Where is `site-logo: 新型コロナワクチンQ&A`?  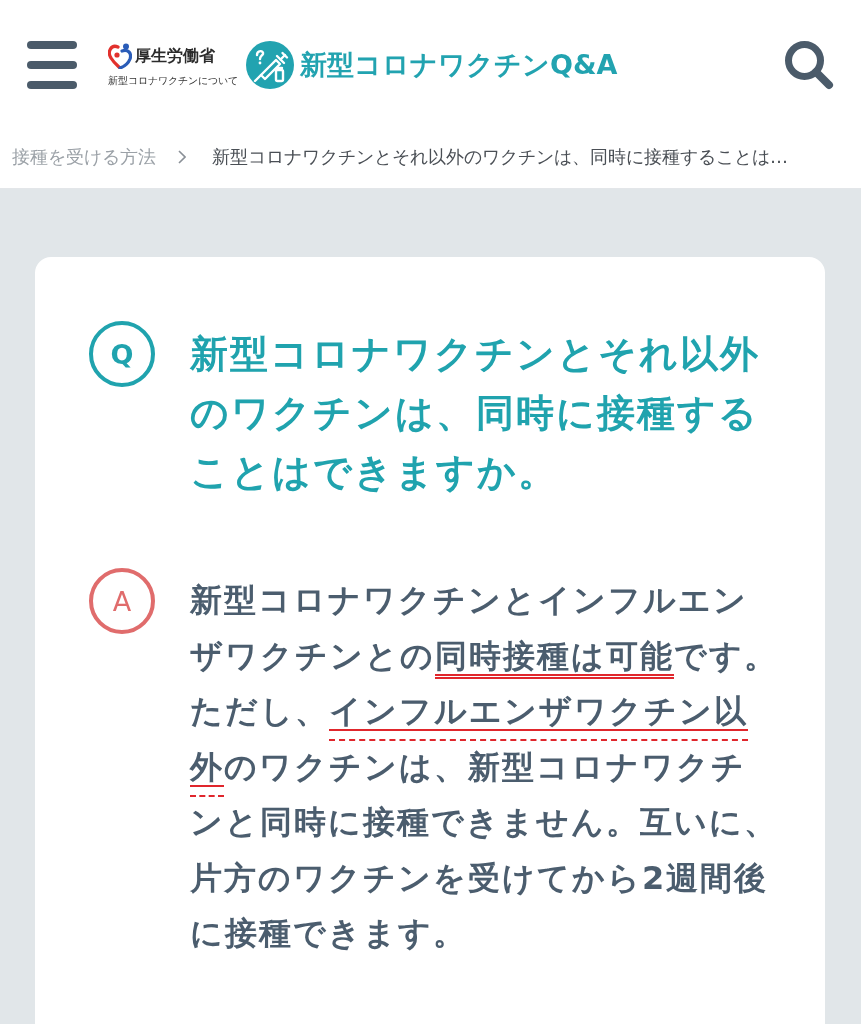
site-logo: 新型コロナワクチンQ&A is located at coordinates (432, 65).